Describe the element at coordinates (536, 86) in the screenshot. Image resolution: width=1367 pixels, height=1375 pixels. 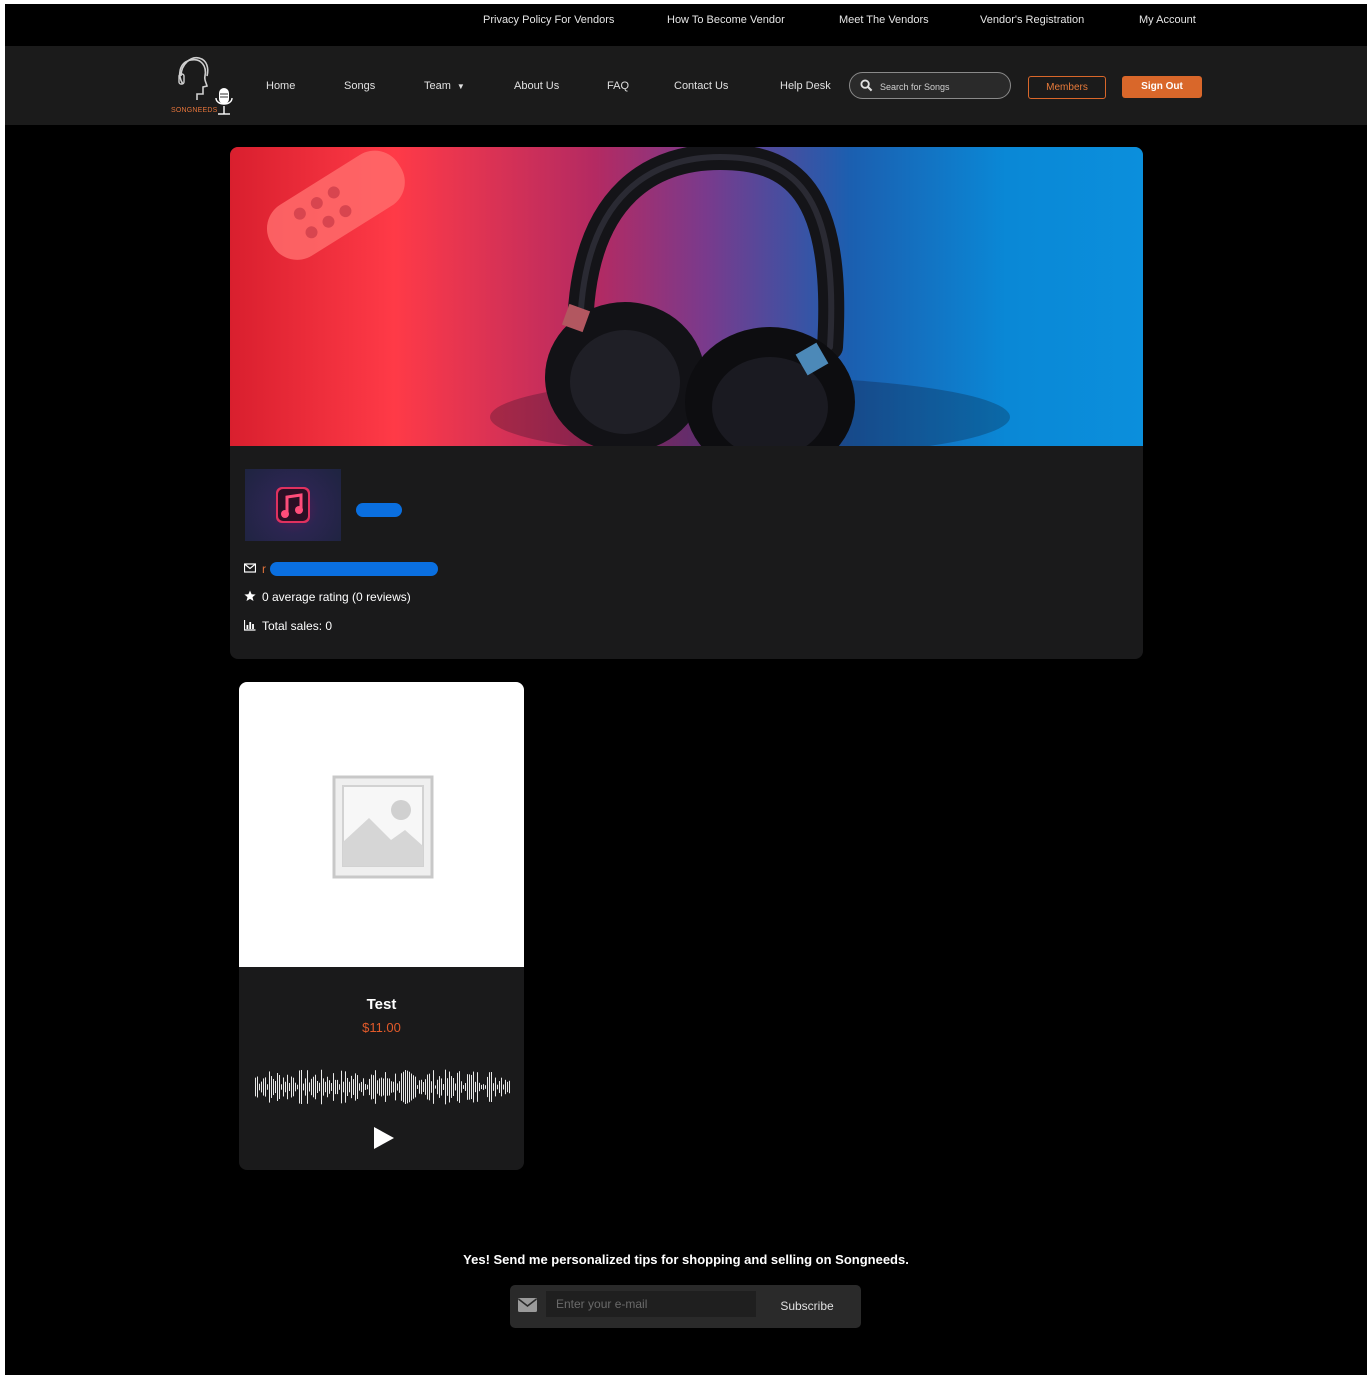
I see `nav-about-us: About Us` at that location.